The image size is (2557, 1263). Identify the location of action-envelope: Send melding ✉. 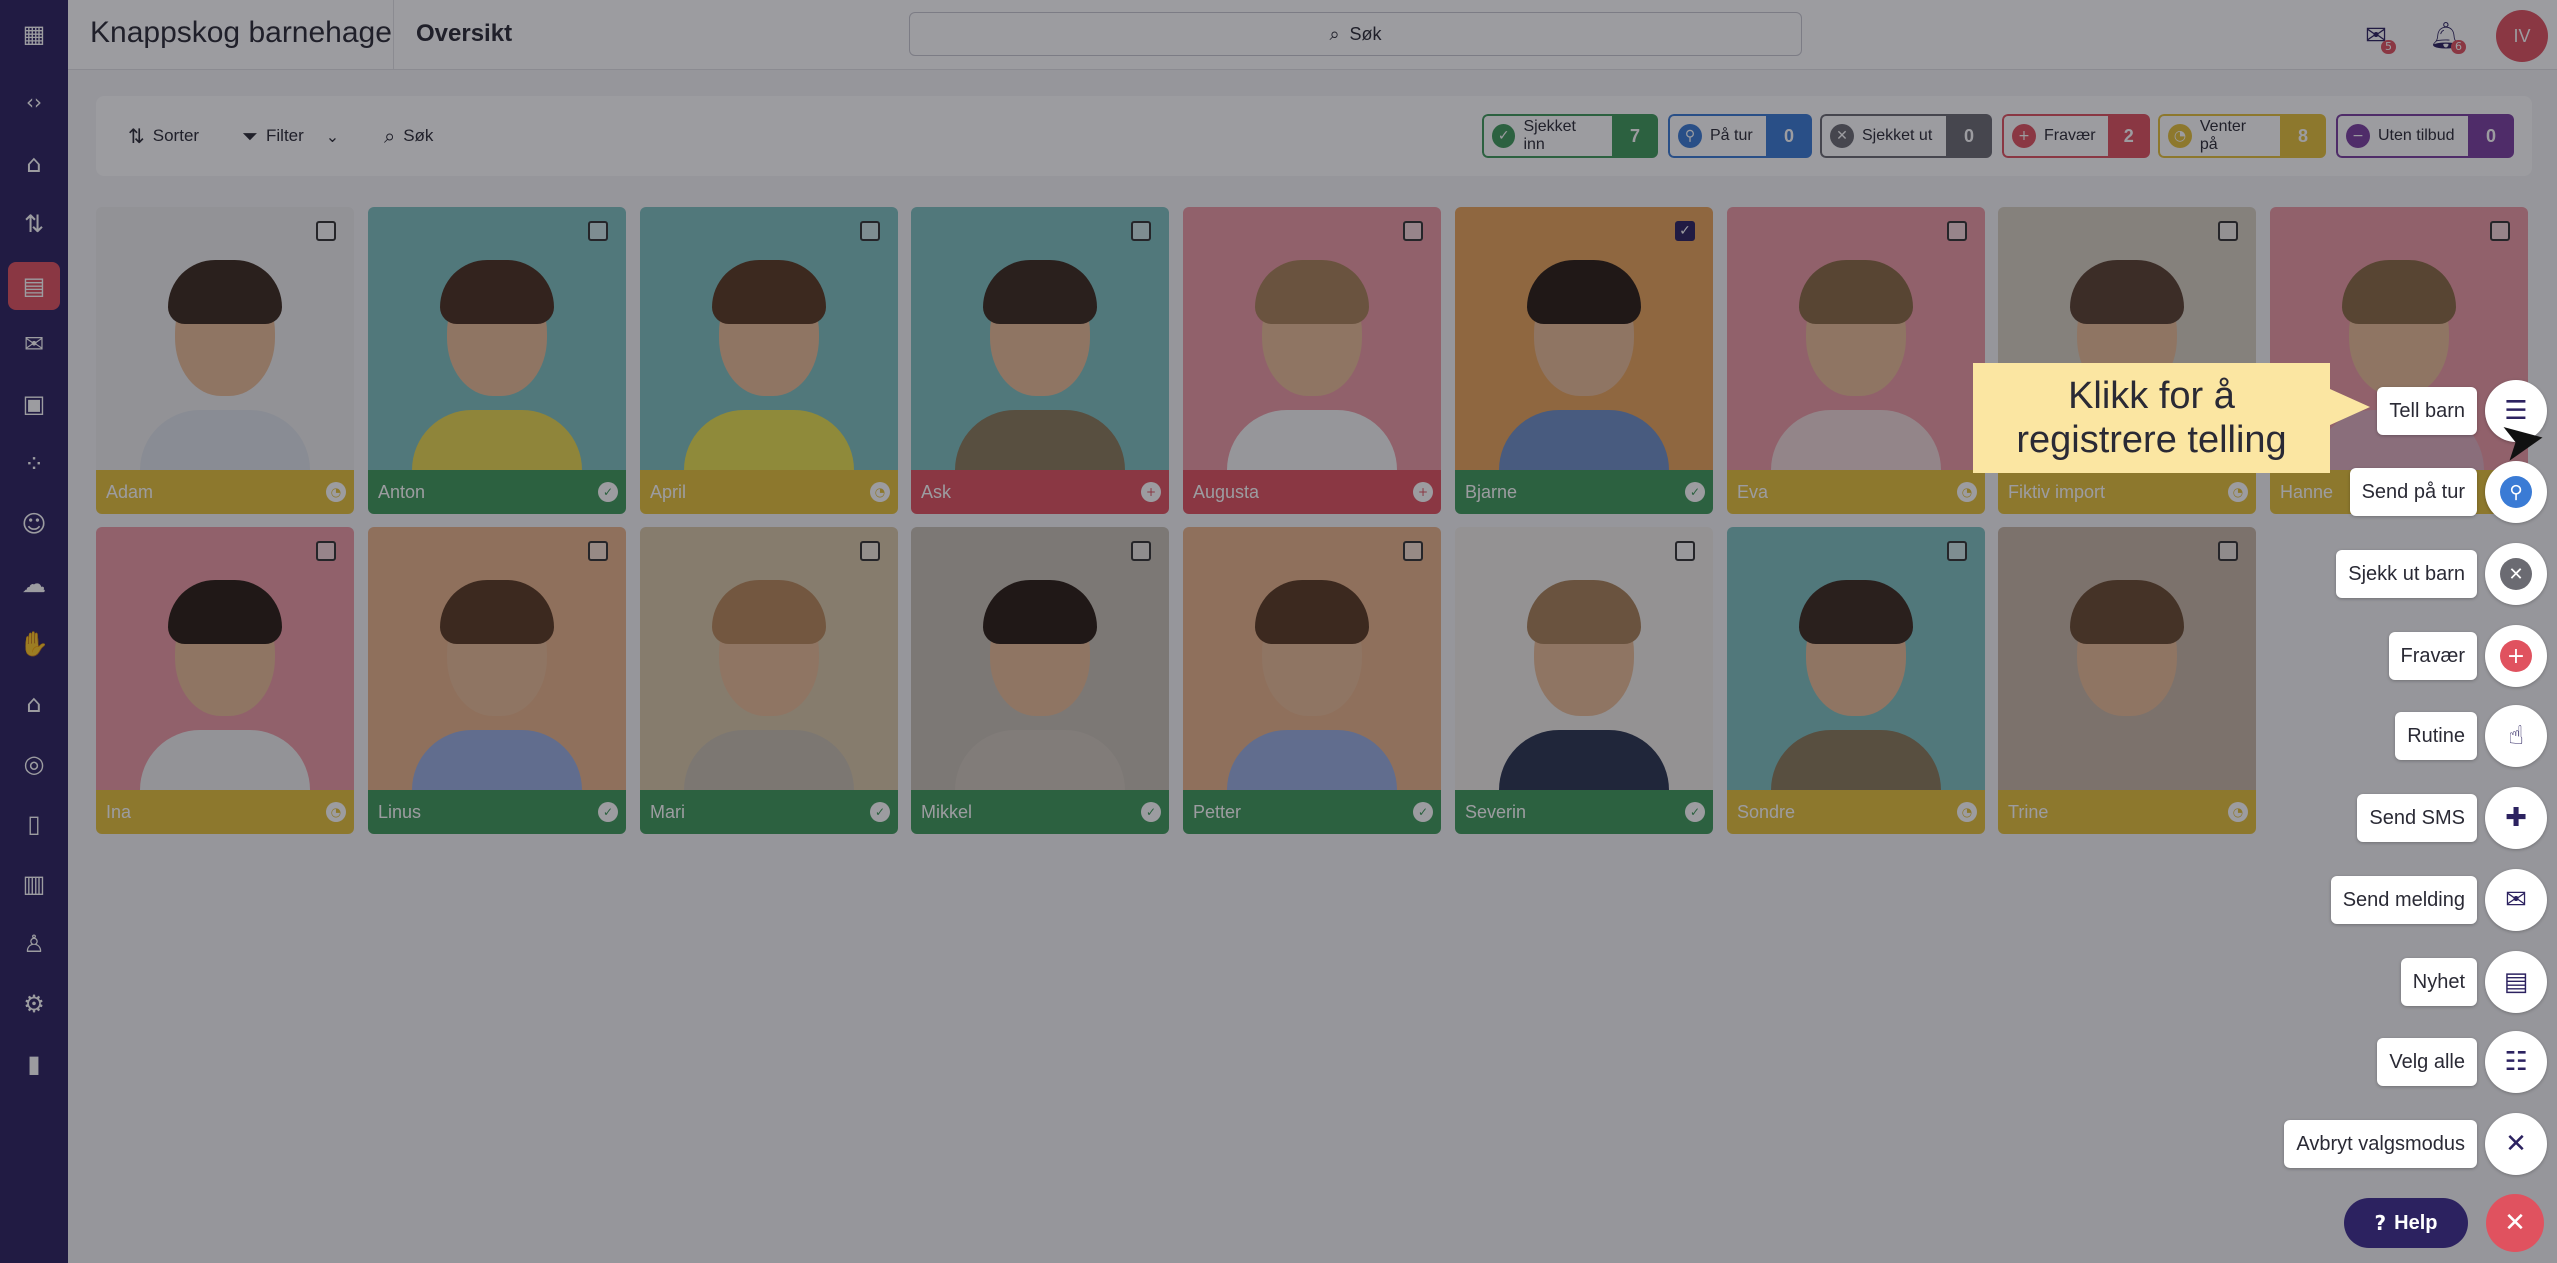
(2438, 900).